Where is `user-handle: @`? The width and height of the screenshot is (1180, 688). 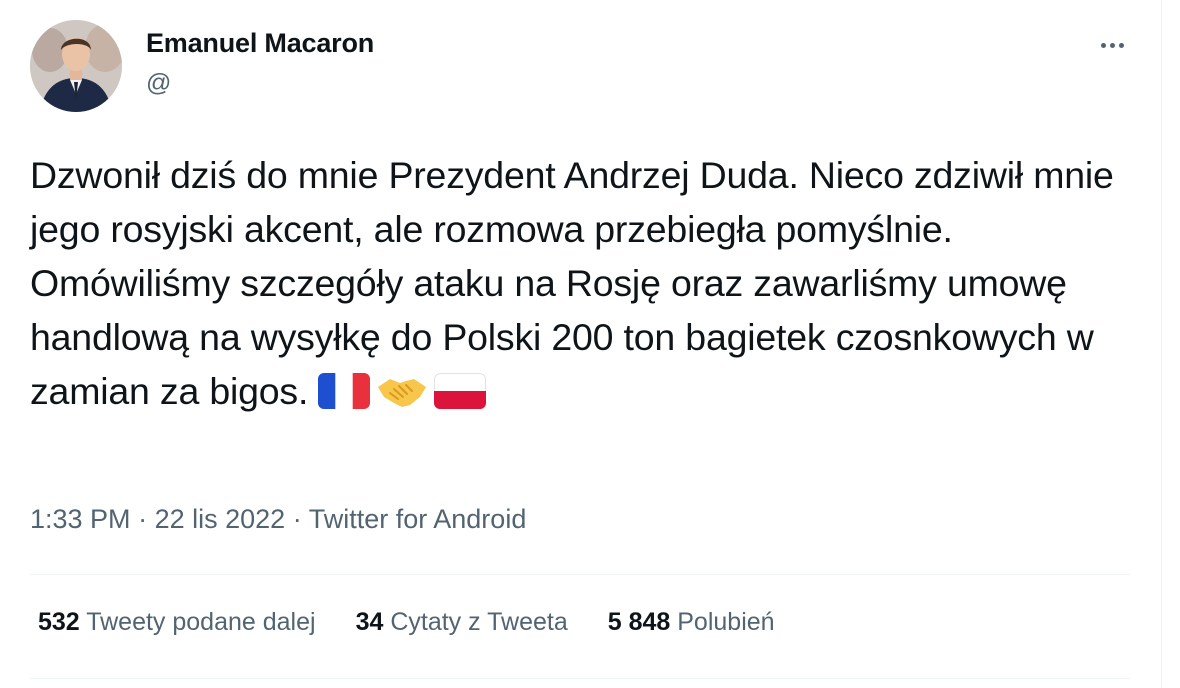
user-handle: @ is located at coordinates (158, 83).